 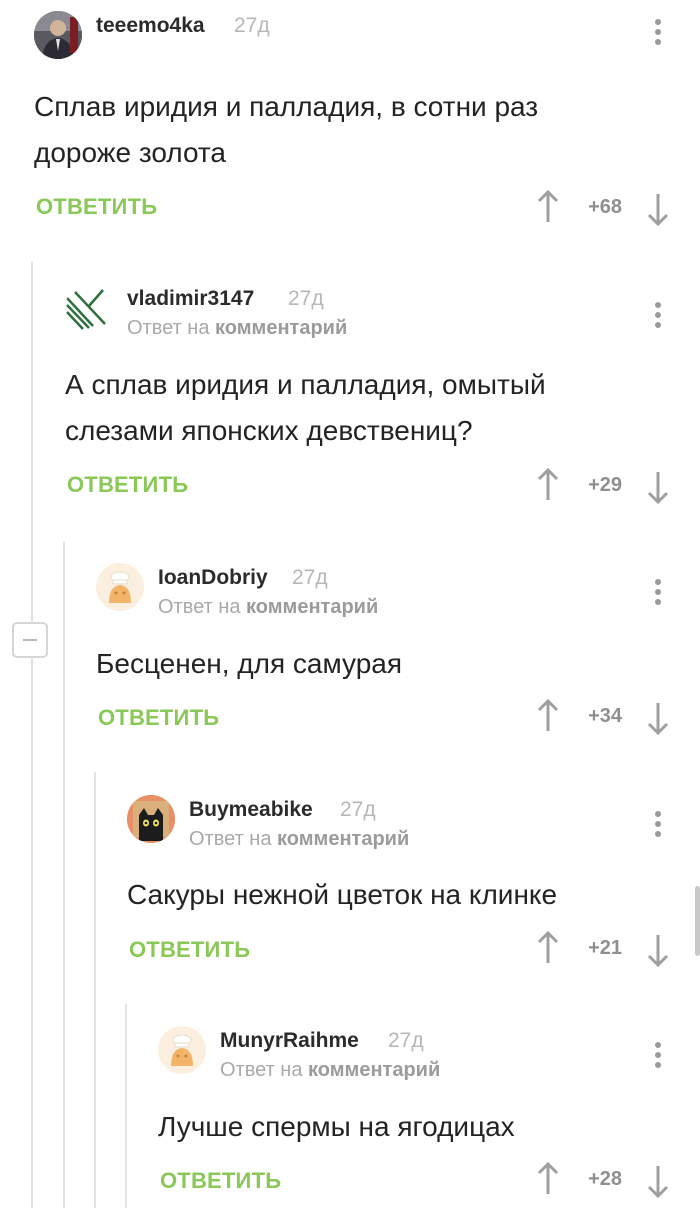 I want to click on scrollbar-thumb, so click(x=697, y=921).